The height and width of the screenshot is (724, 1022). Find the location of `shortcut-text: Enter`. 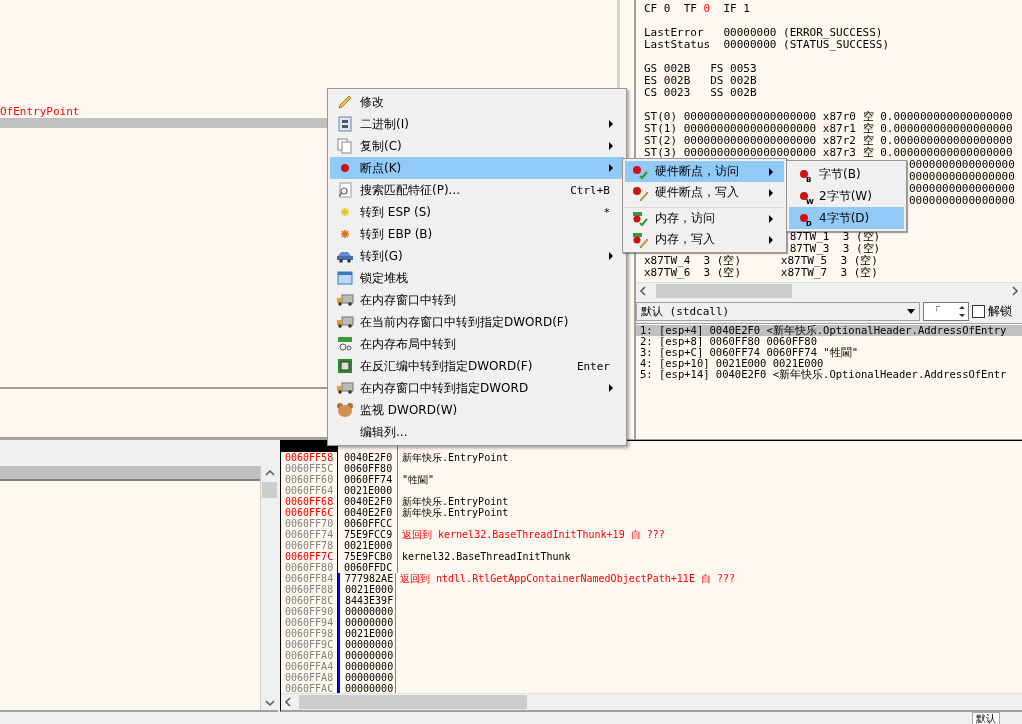

shortcut-text: Enter is located at coordinates (593, 366).